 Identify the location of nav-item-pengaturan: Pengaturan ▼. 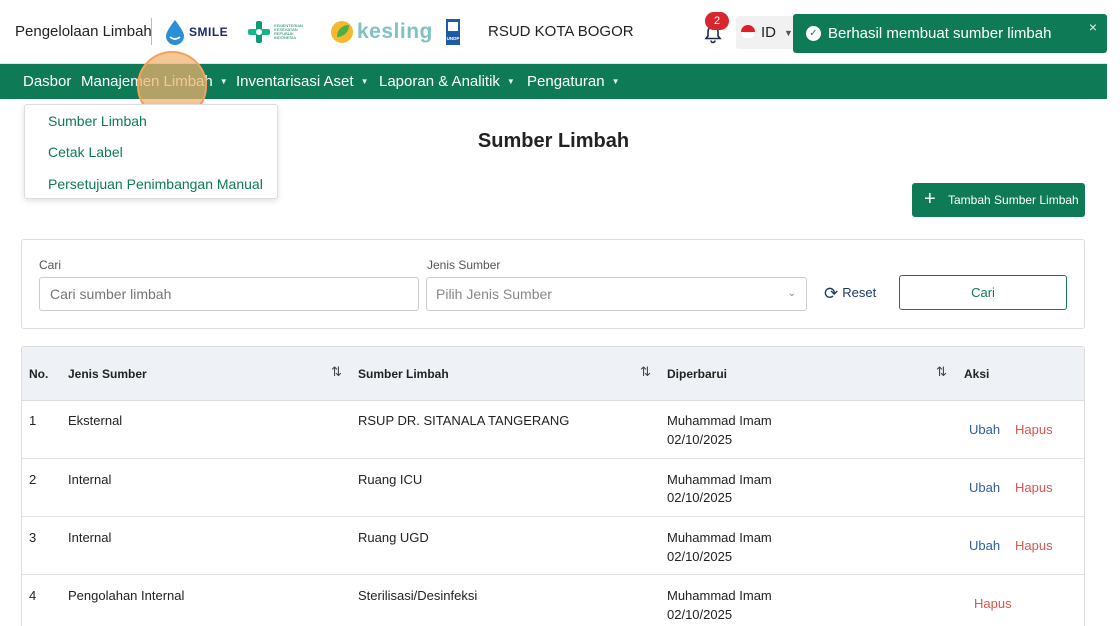
(573, 81).